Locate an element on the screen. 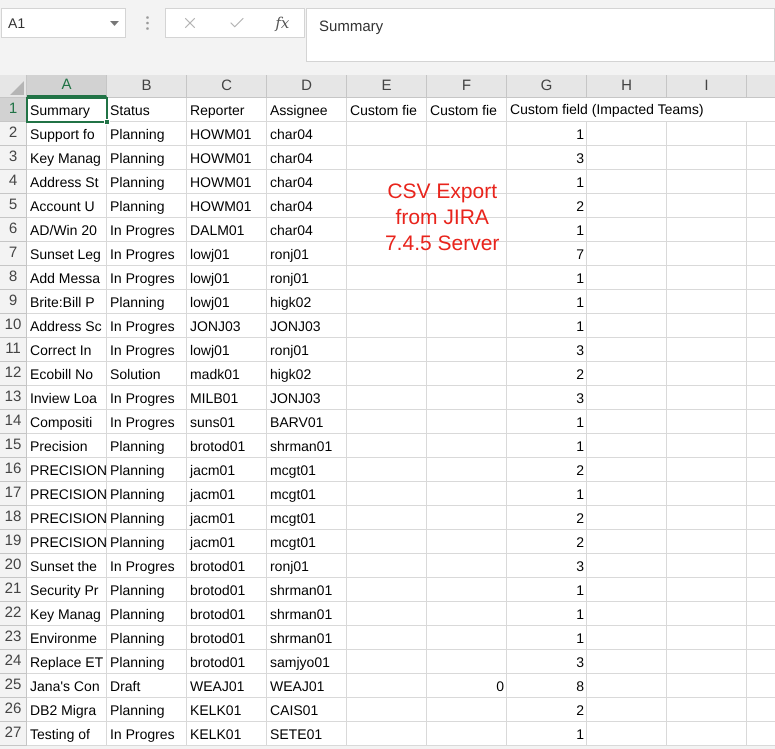 The image size is (775, 749). table-cell: Solution is located at coordinates (147, 374).